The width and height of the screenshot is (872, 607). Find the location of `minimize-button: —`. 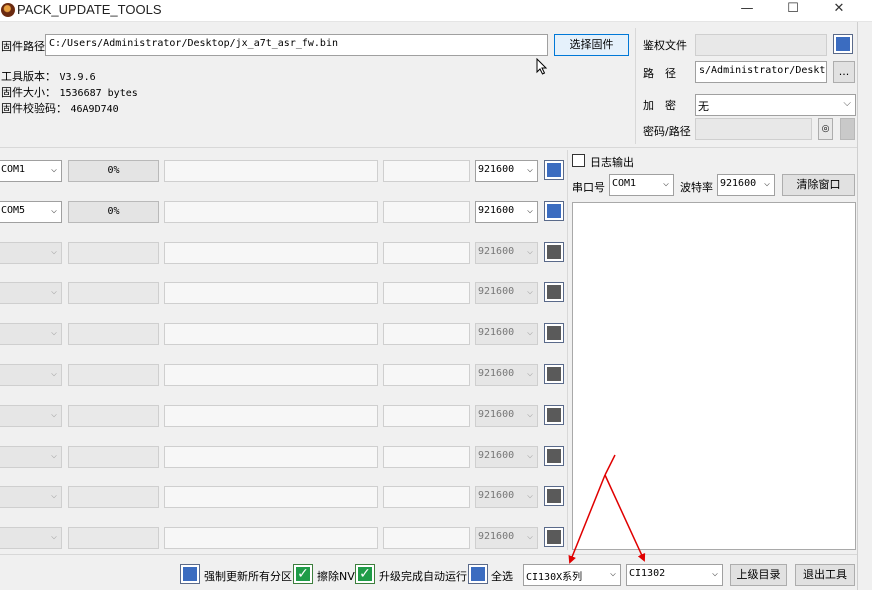

minimize-button: — is located at coordinates (747, 10).